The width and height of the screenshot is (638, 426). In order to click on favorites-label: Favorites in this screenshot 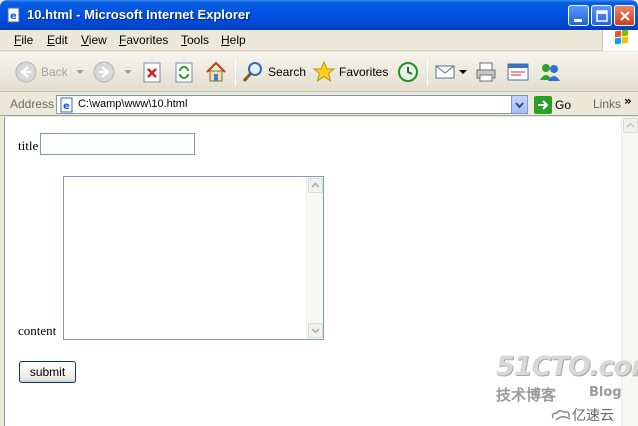, I will do `click(364, 72)`.